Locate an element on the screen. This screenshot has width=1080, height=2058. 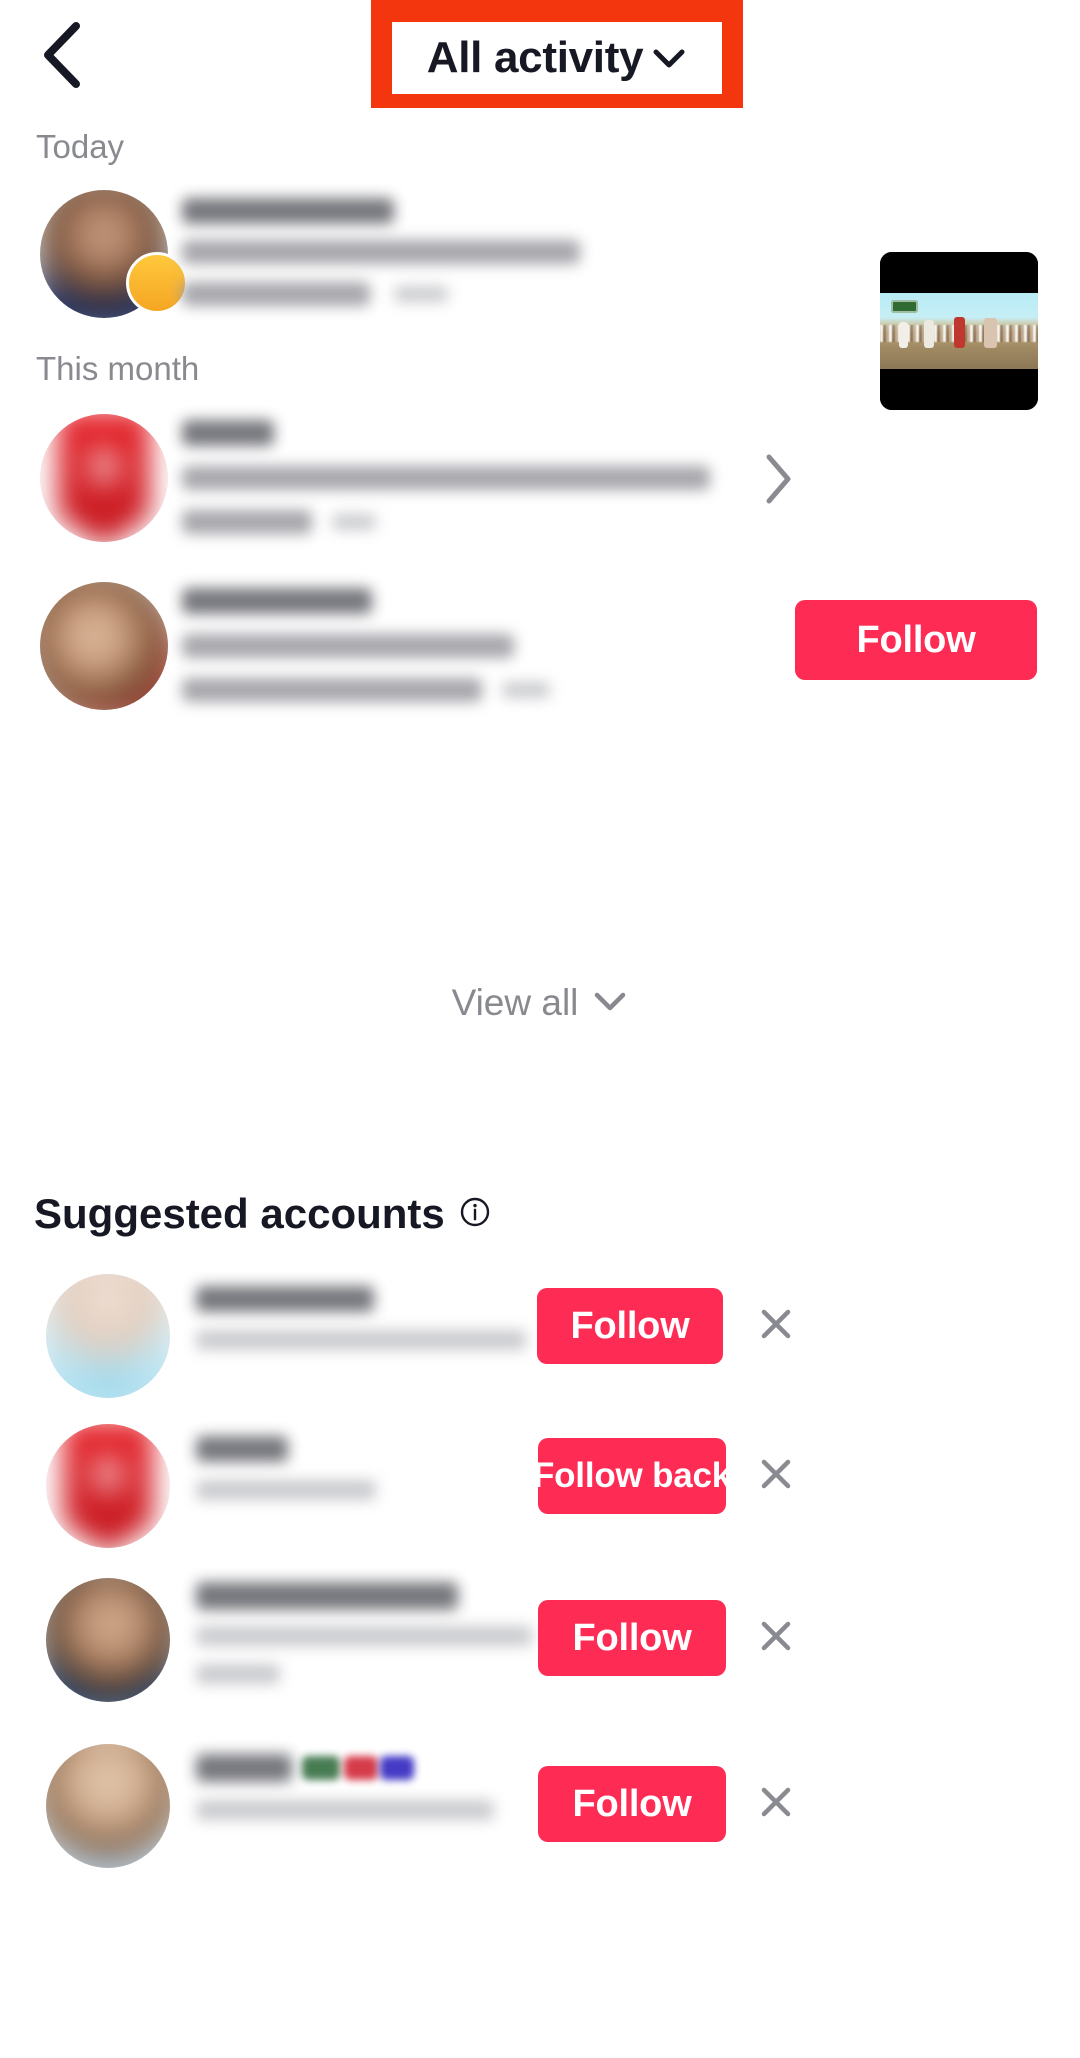
notification-row-suggested: Follow is located at coordinates (540, 652).